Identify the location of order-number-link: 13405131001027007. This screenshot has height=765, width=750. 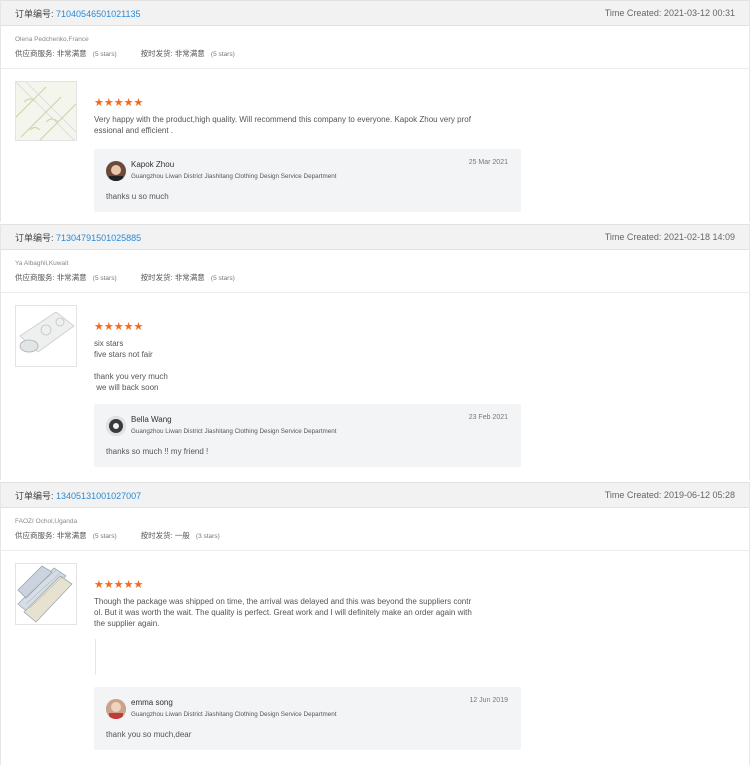
(98, 496).